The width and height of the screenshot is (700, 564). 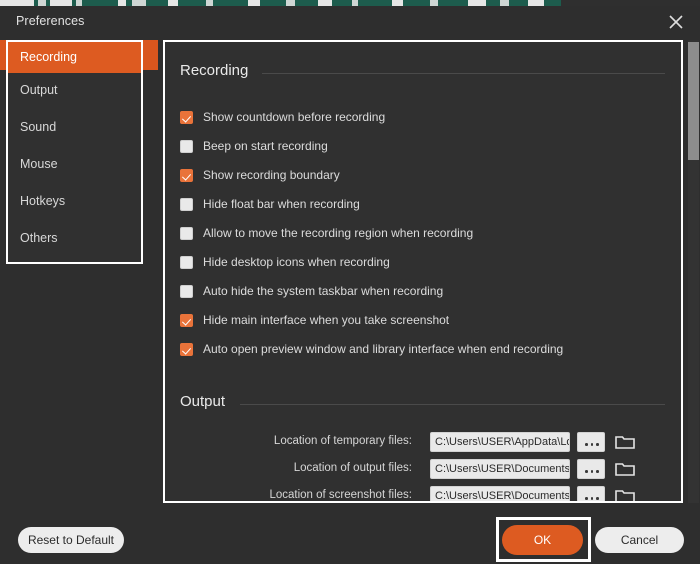 I want to click on dialog-footer: Reset to Default OK Cancel, so click(x=350, y=533).